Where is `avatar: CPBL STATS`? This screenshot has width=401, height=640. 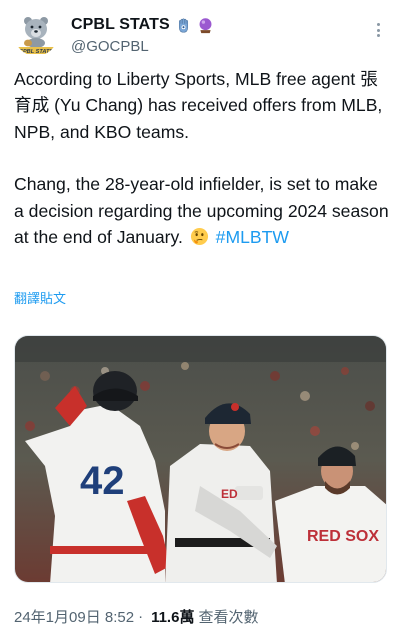
avatar: CPBL STATS is located at coordinates (36, 34).